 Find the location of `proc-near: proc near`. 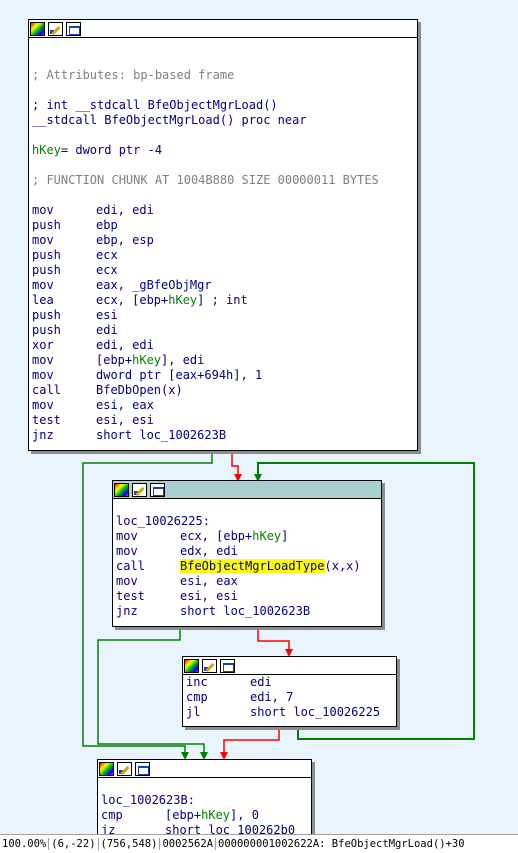

proc-near: proc near is located at coordinates (270, 120).